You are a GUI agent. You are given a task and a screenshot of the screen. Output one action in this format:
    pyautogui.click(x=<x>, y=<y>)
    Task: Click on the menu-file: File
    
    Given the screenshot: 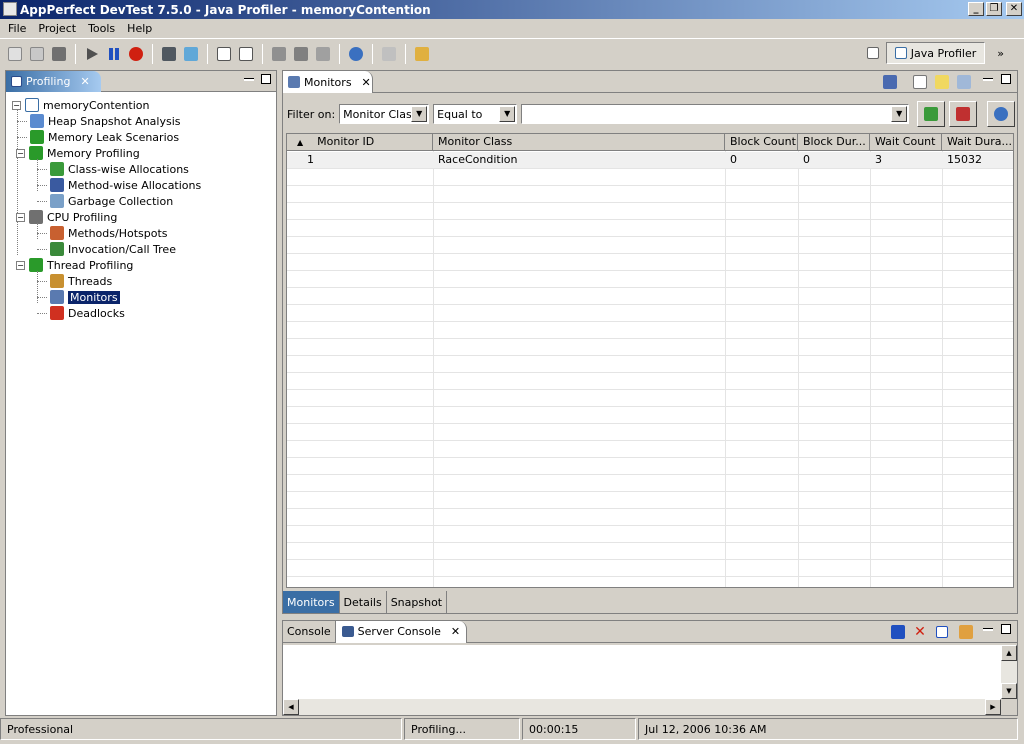 What is the action you would take?
    pyautogui.click(x=17, y=28)
    